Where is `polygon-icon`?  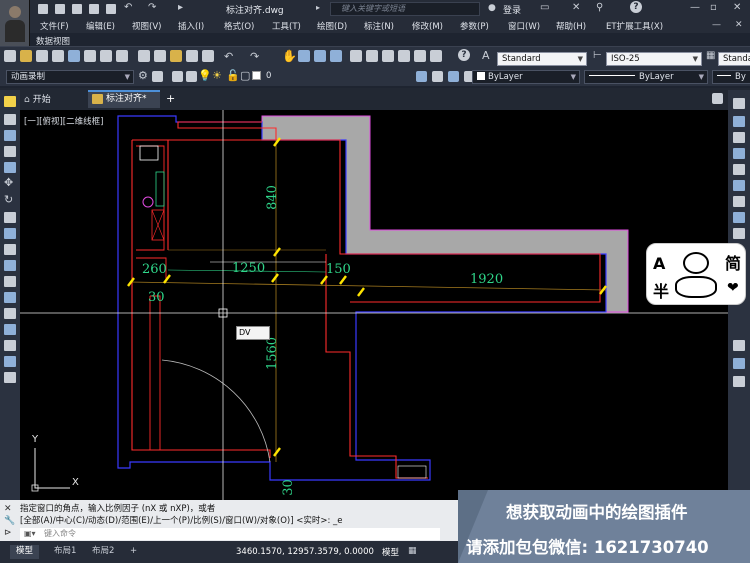 polygon-icon is located at coordinates (10, 151).